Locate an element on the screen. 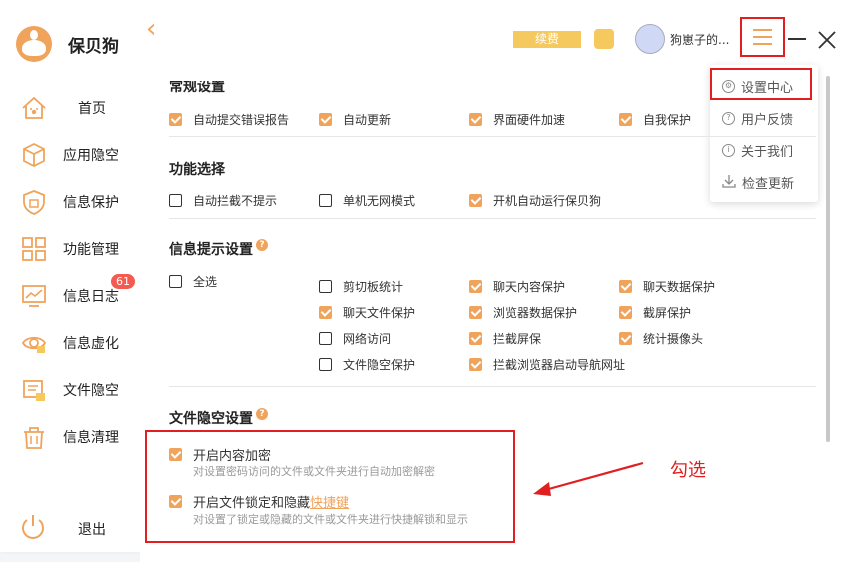  hamburger-menu-button is located at coordinates (762, 37).